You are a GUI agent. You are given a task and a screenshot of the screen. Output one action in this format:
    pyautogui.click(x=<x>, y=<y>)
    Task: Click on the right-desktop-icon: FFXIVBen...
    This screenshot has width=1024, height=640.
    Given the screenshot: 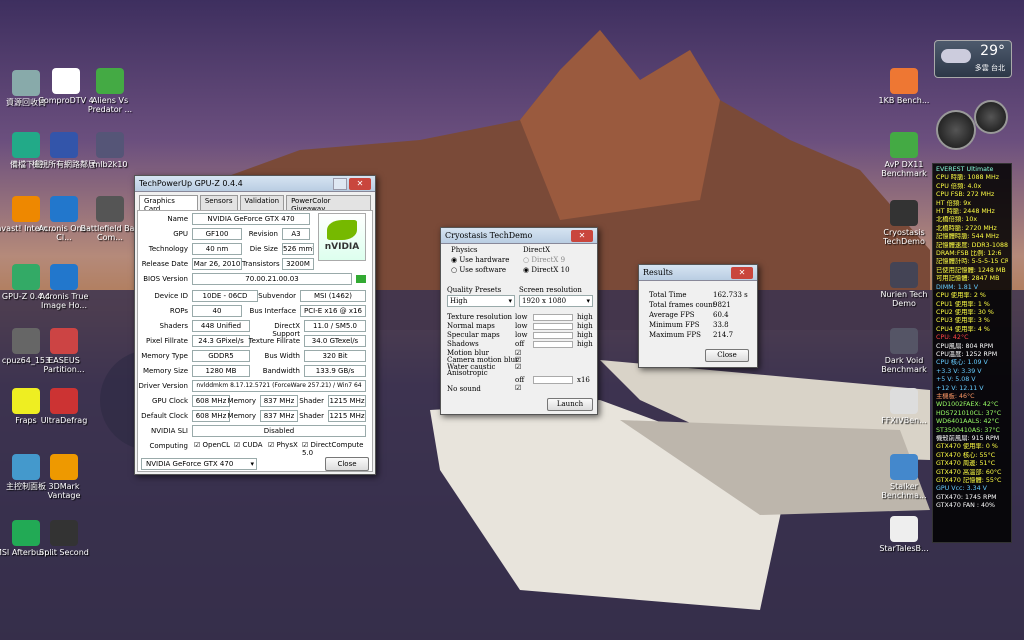 What is the action you would take?
    pyautogui.click(x=904, y=406)
    